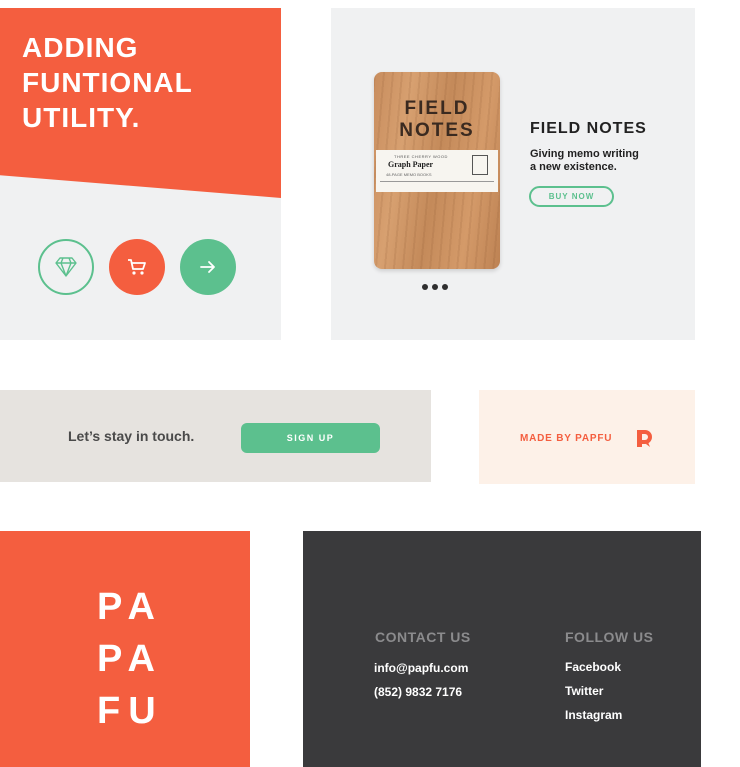  I want to click on cart-button, so click(137, 267).